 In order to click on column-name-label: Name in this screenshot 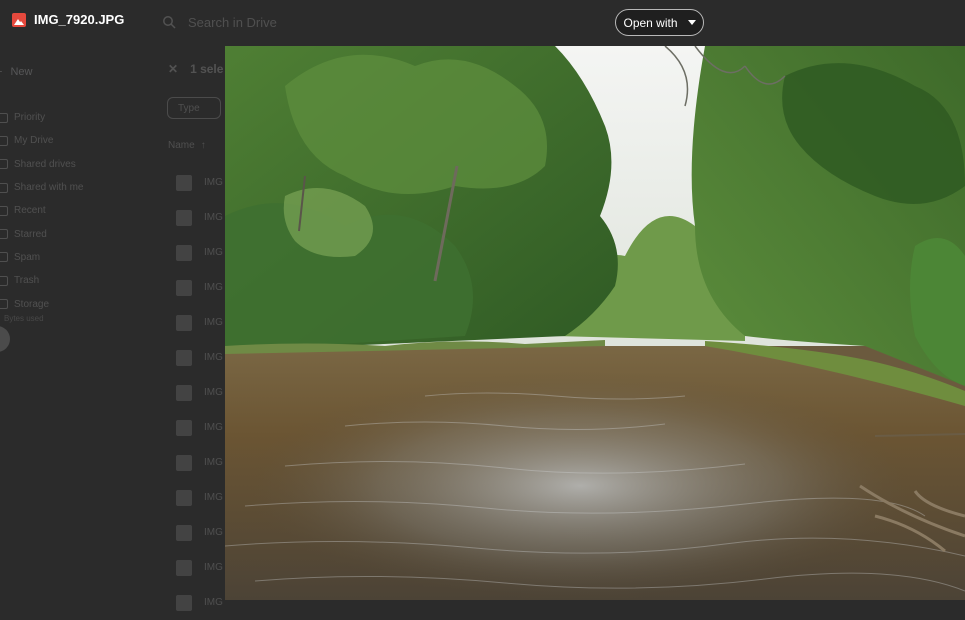, I will do `click(181, 145)`.